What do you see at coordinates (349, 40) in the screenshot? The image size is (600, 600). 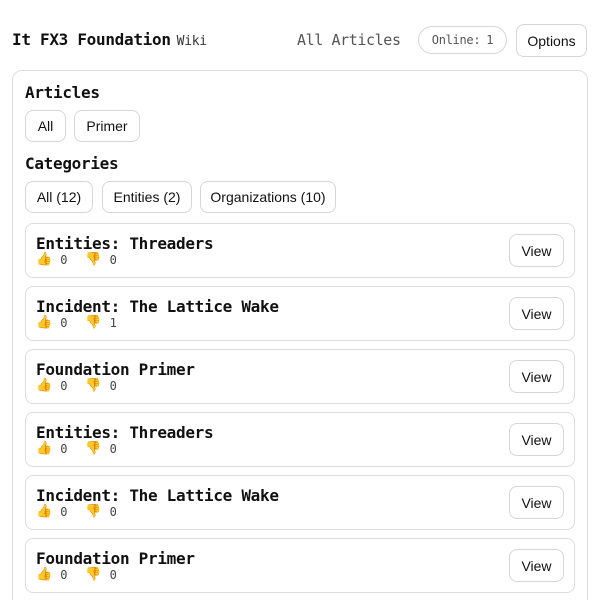 I see `all-articles-link: All Articles` at bounding box center [349, 40].